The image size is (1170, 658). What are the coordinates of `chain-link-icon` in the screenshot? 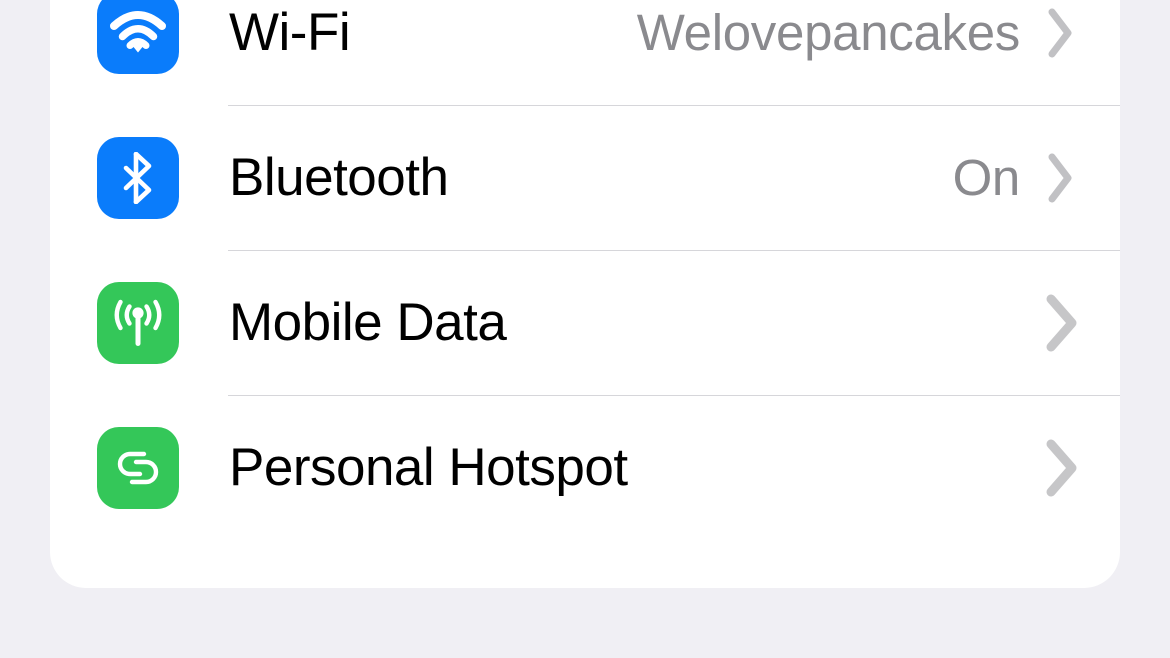 It's located at (138, 468).